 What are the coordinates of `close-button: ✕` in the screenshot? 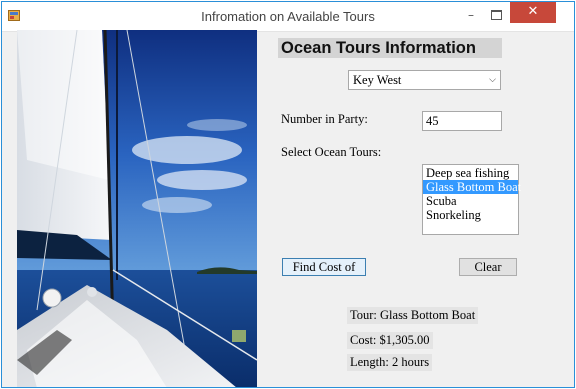 It's located at (533, 12).